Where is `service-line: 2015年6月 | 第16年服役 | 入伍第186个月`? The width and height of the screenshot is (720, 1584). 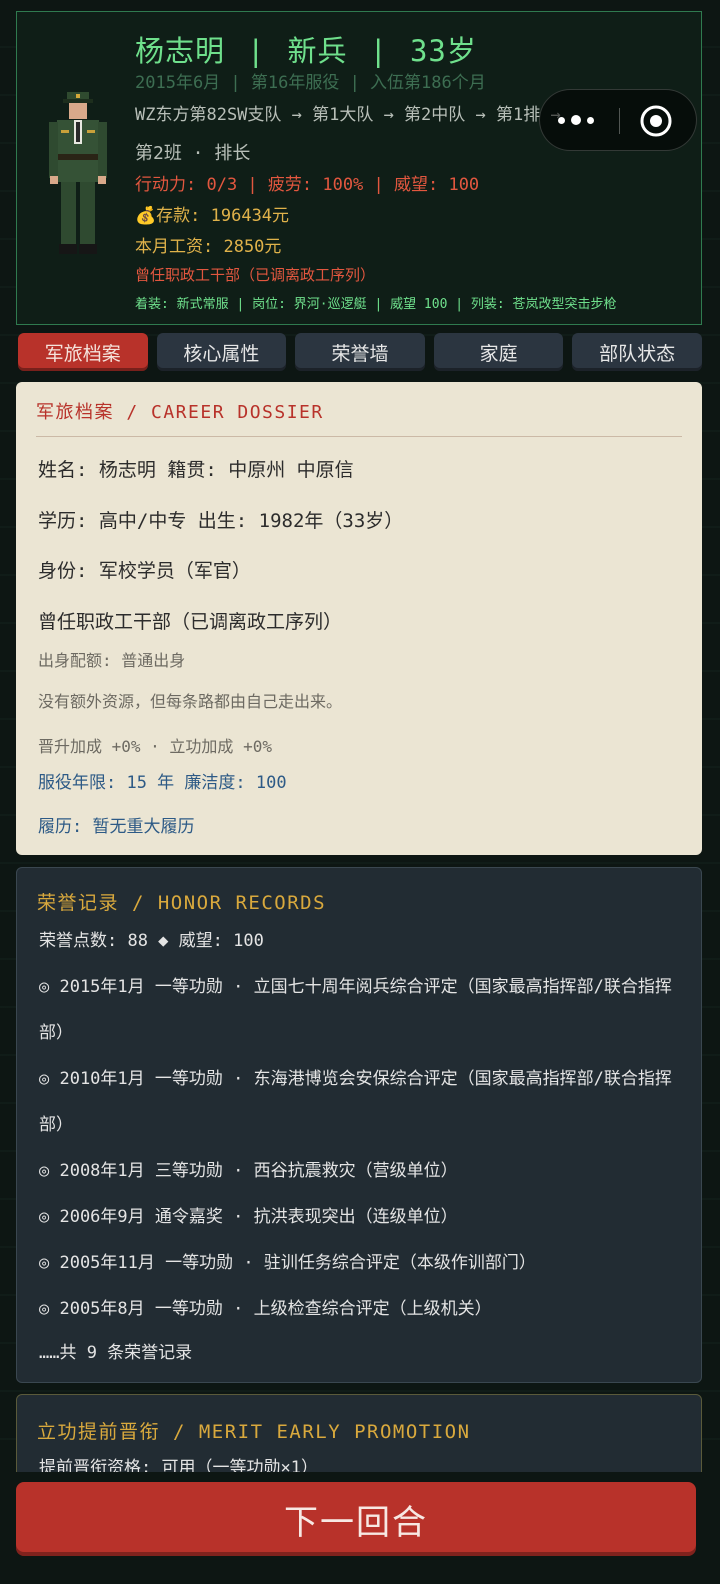 service-line: 2015年6月 | 第16年服役 | 入伍第186个月 is located at coordinates (310, 83).